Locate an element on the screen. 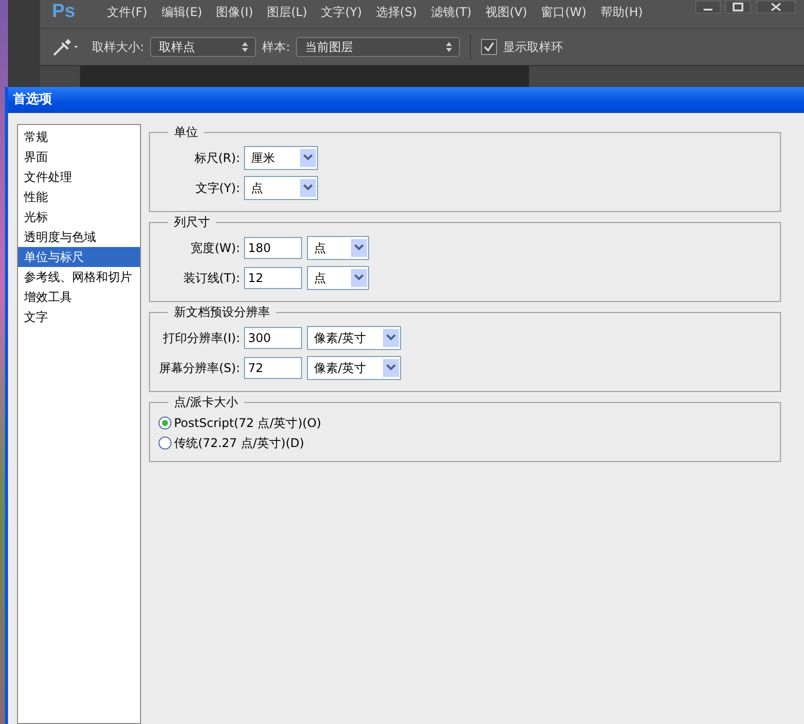 Image resolution: width=804 pixels, height=724 pixels. close-icon is located at coordinates (776, 7).